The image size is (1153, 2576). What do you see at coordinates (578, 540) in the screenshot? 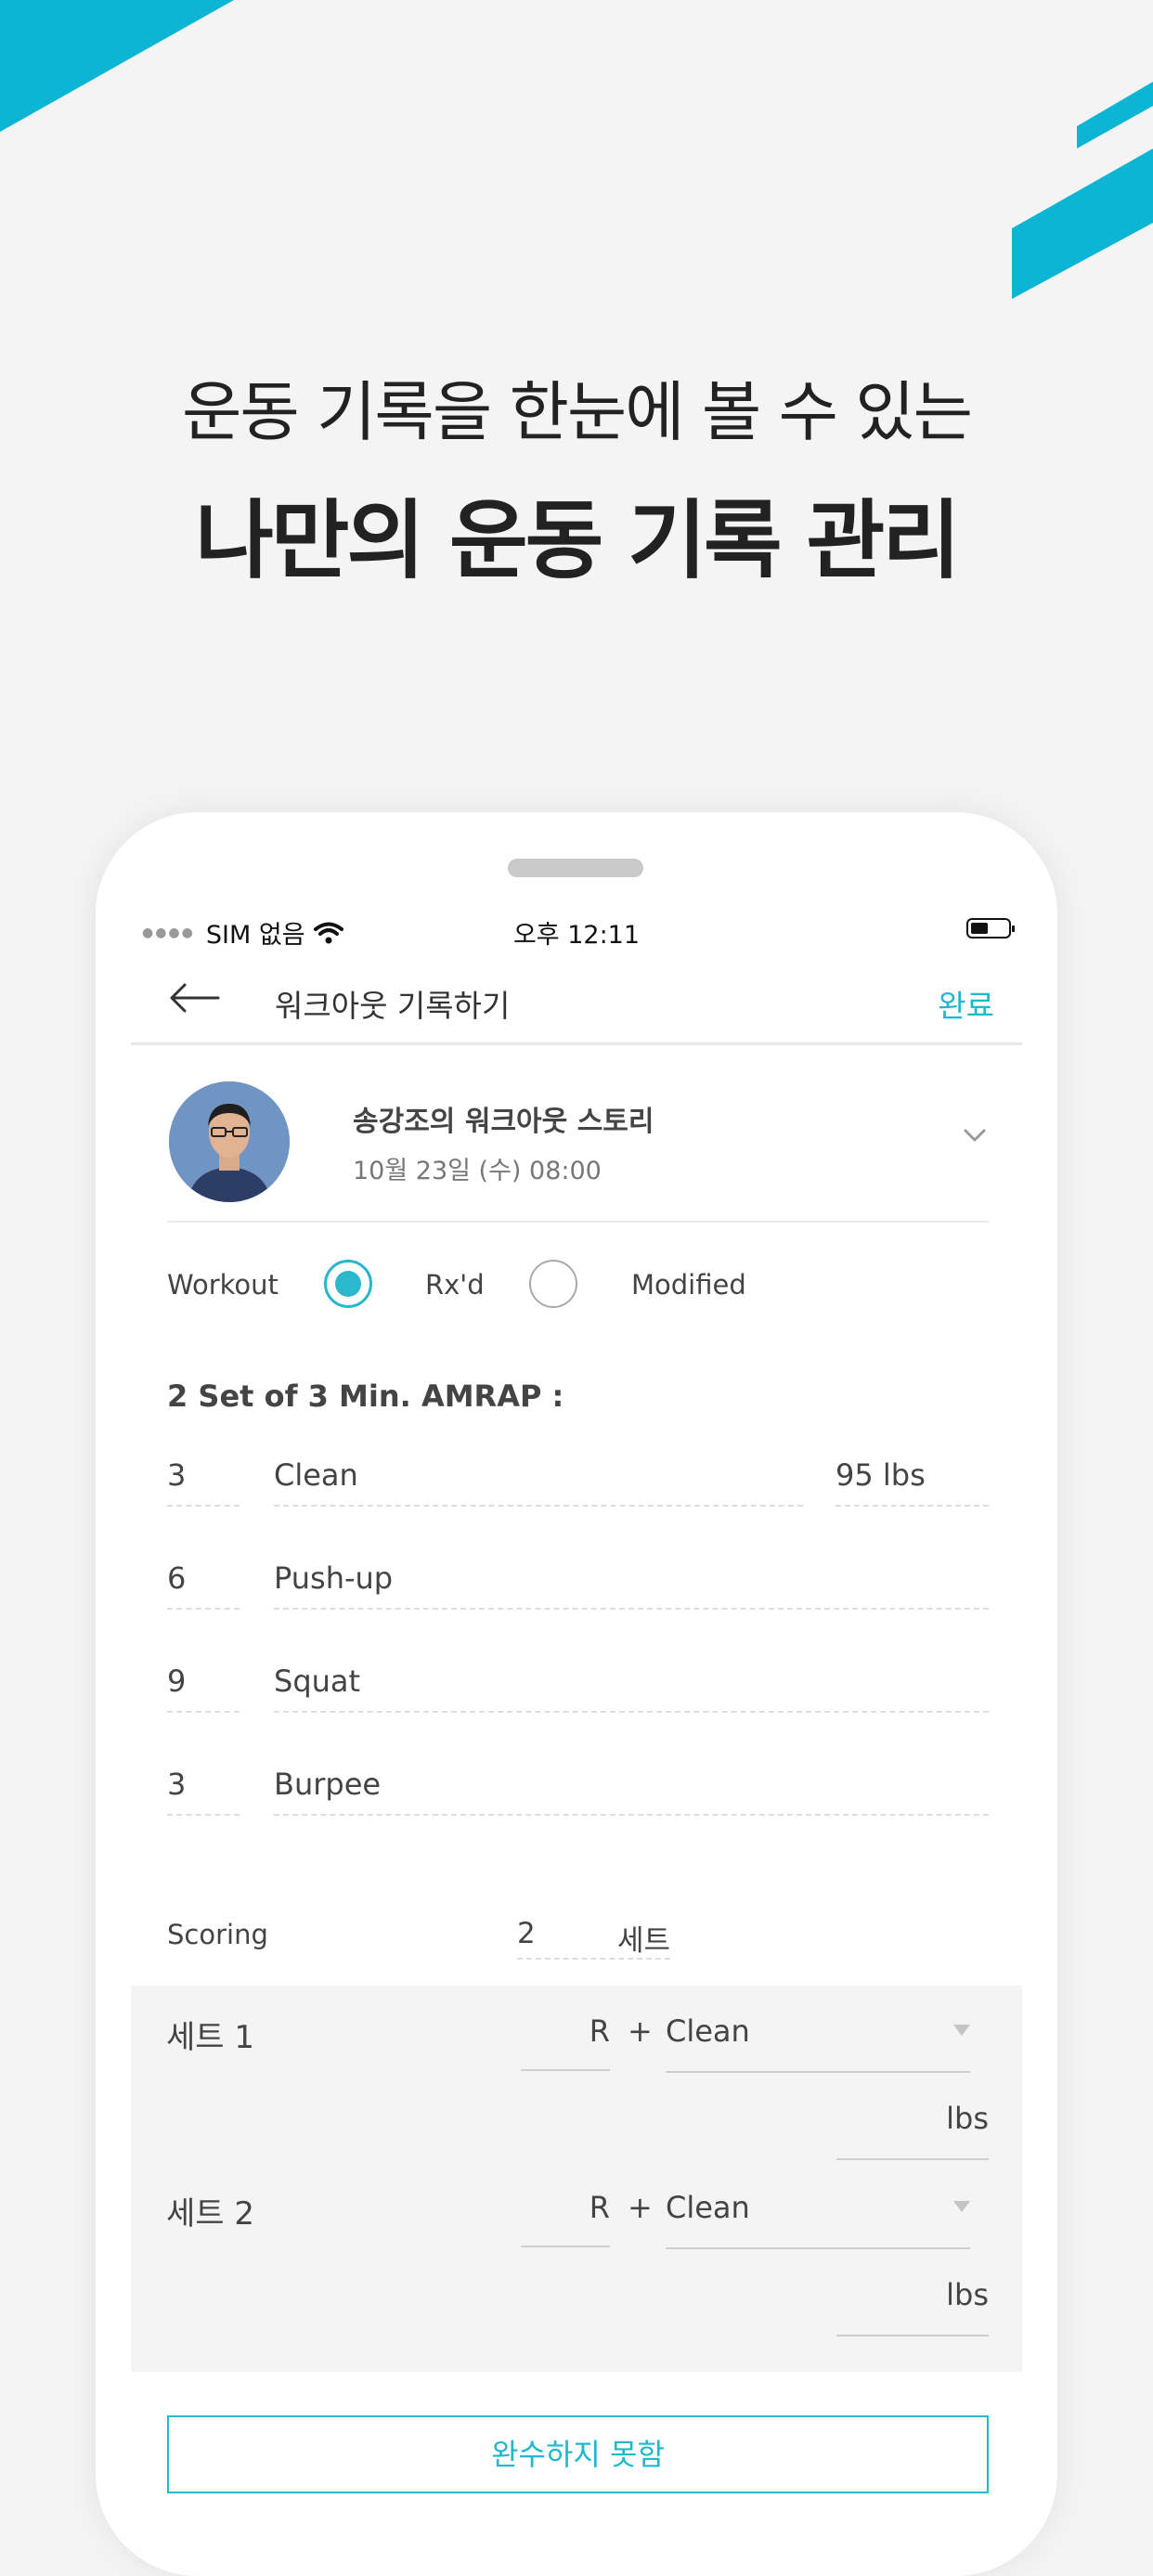
I see `promo-title: 나만의 운동 기록 관리` at bounding box center [578, 540].